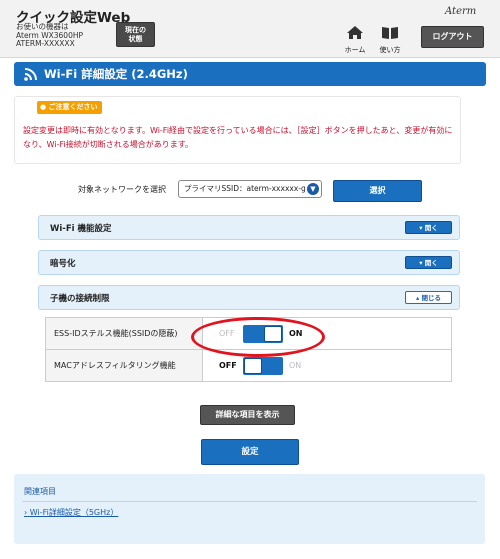 The height and width of the screenshot is (559, 500). I want to click on stealth-label: ESS-IDステルス機能(SSIDの隠蔽), so click(124, 333).